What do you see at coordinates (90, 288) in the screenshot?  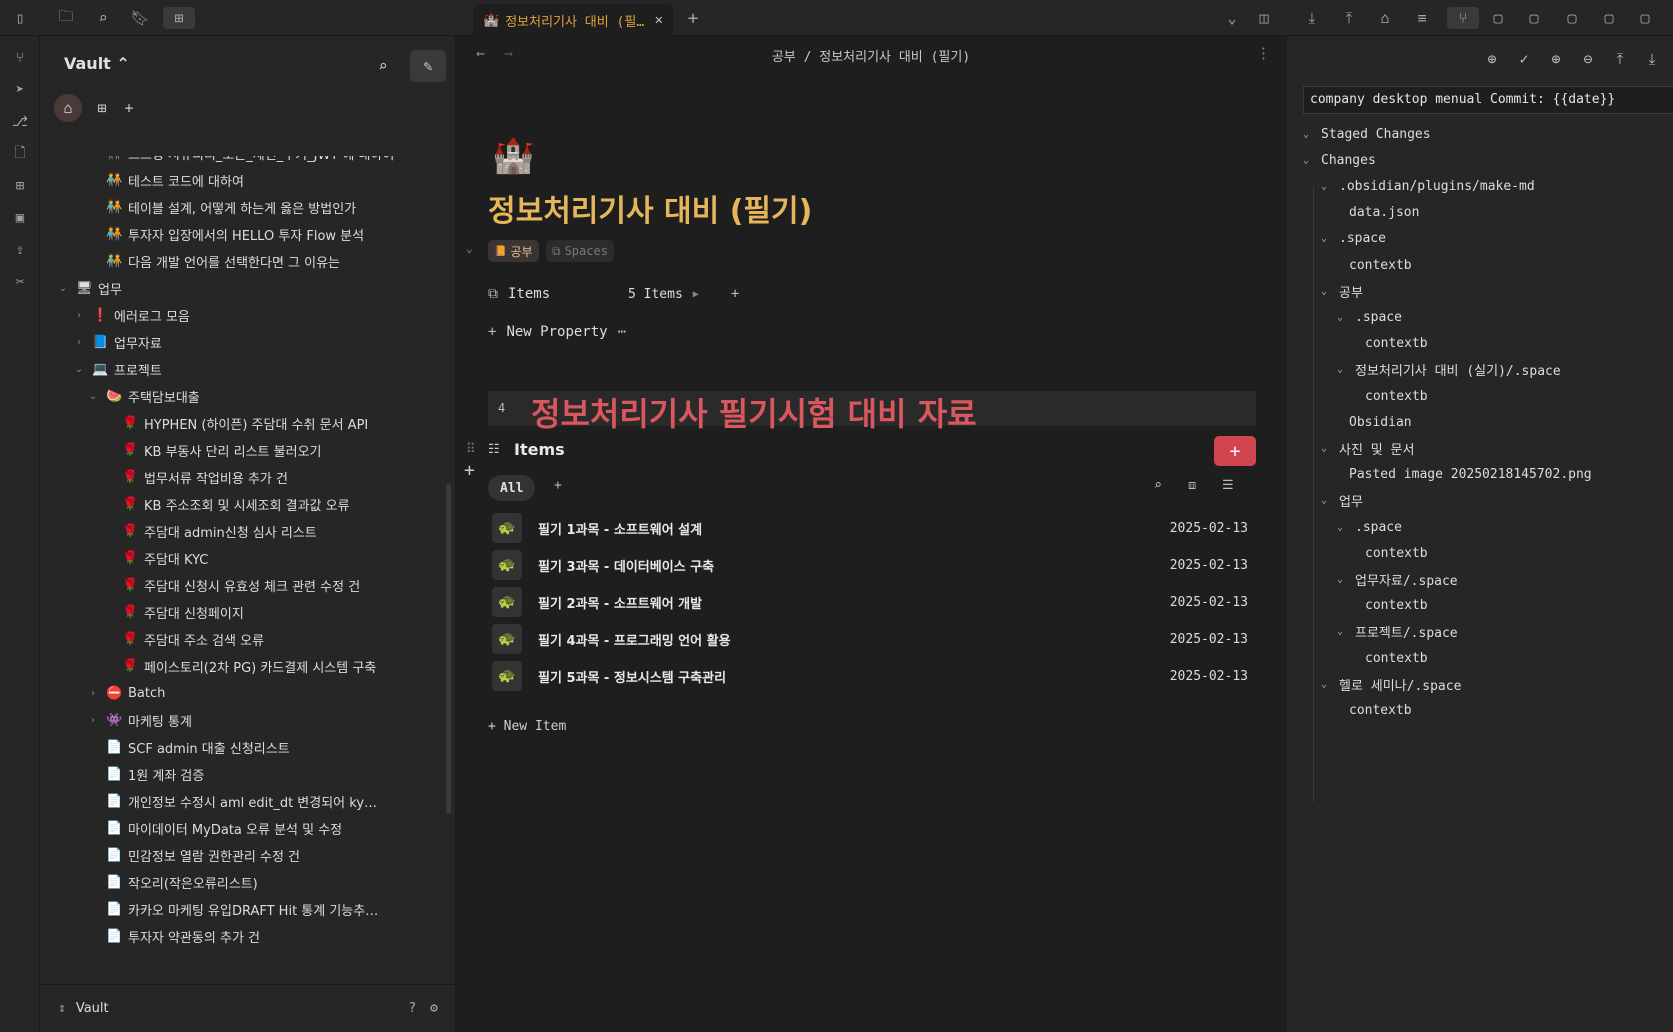 I see `tree-item: ⌄ 🖥 업무` at bounding box center [90, 288].